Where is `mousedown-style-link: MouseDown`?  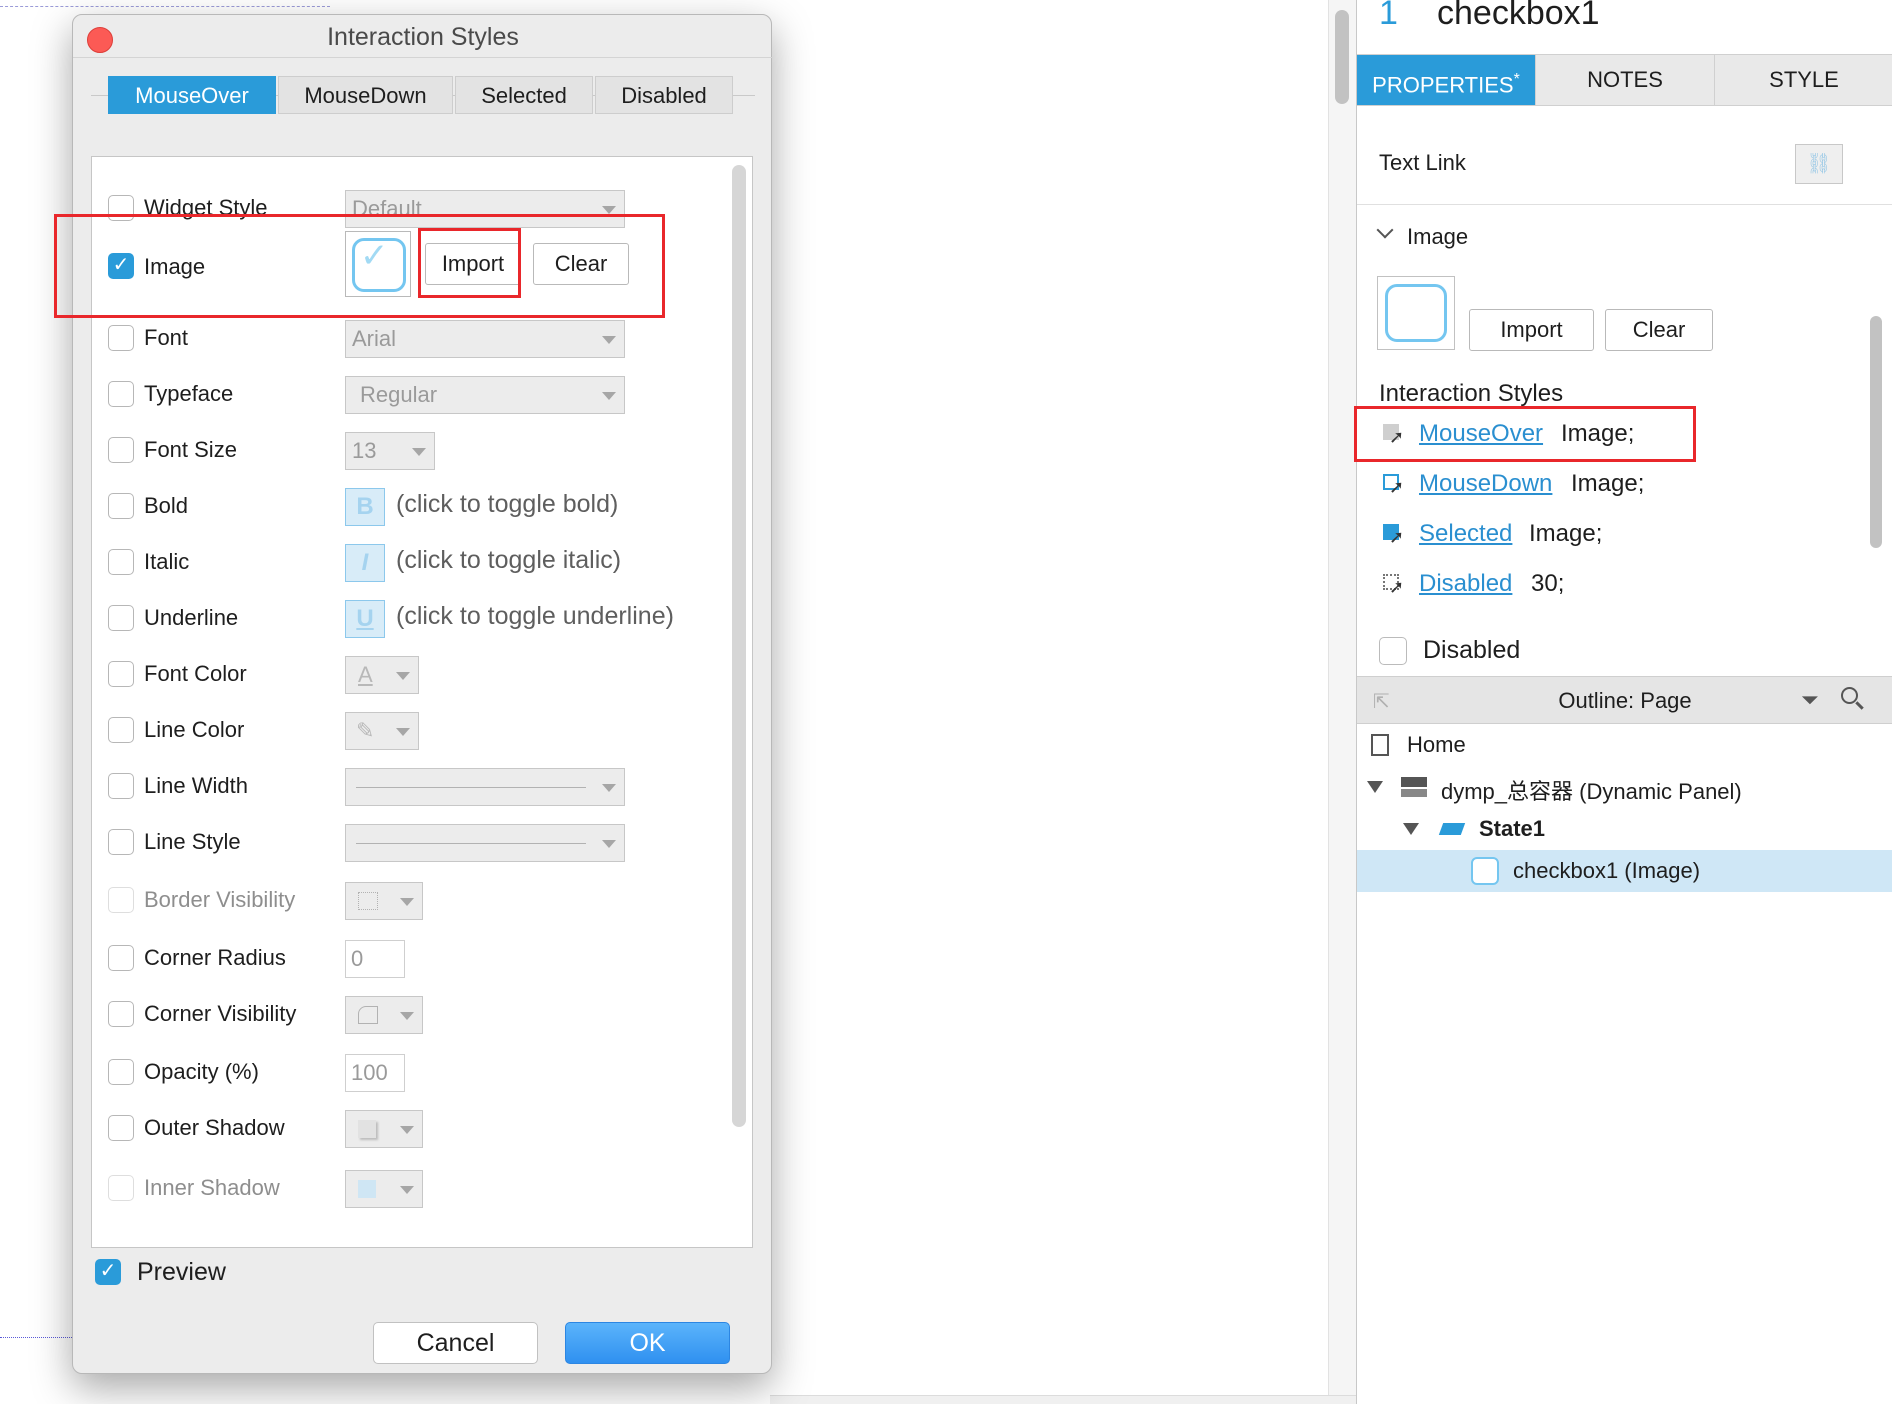 mousedown-style-link: MouseDown is located at coordinates (1485, 484).